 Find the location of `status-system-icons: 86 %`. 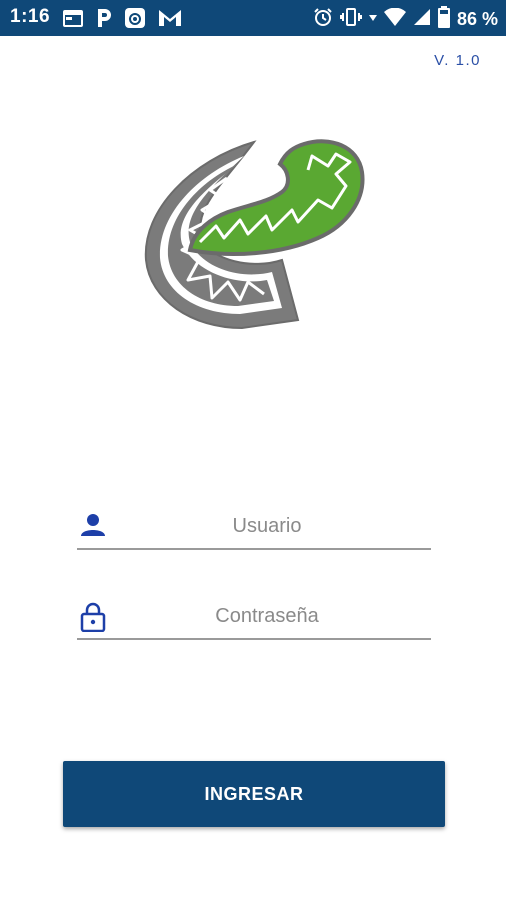

status-system-icons: 86 % is located at coordinates (405, 19).